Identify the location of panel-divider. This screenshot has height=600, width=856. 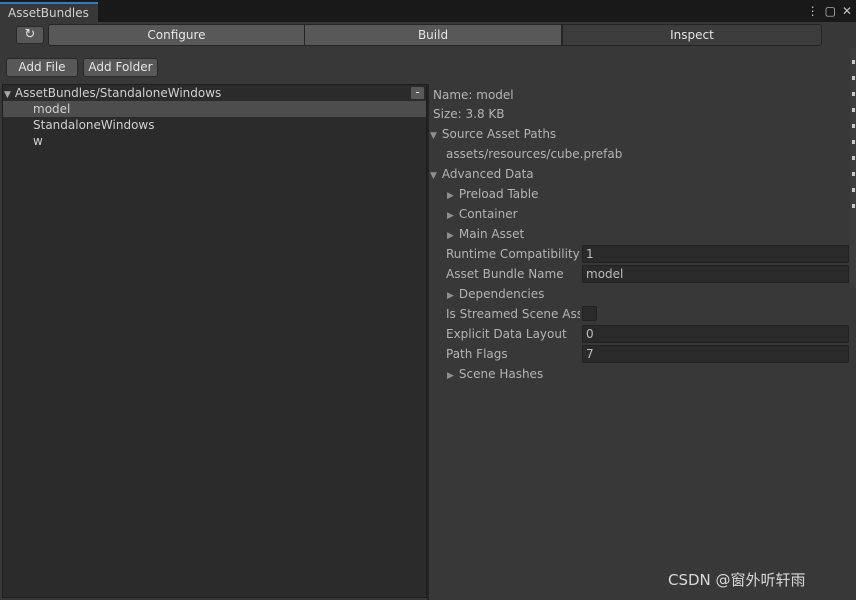
(428, 342).